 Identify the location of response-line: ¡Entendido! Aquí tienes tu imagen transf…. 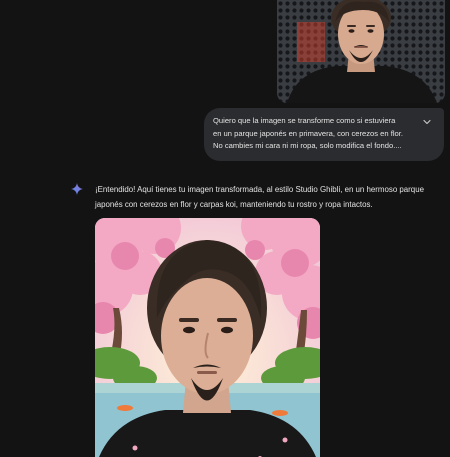
(259, 189).